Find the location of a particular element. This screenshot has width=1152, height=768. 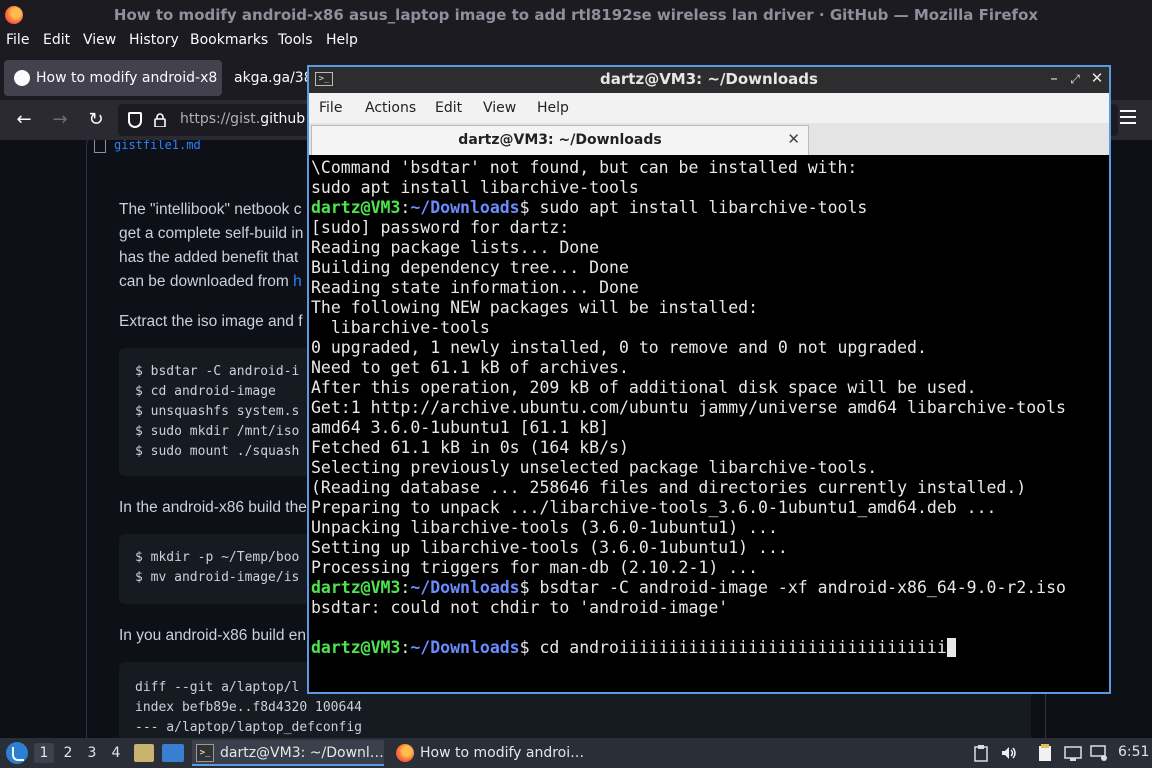

lock-icon is located at coordinates (160, 120).